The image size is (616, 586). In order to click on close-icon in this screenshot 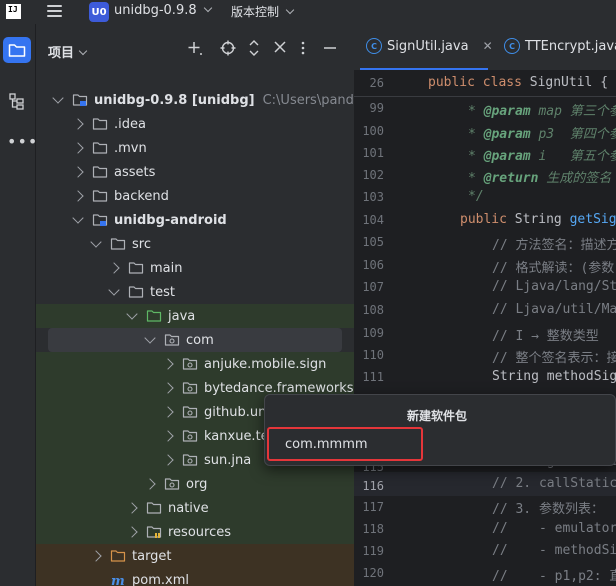, I will do `click(280, 49)`.